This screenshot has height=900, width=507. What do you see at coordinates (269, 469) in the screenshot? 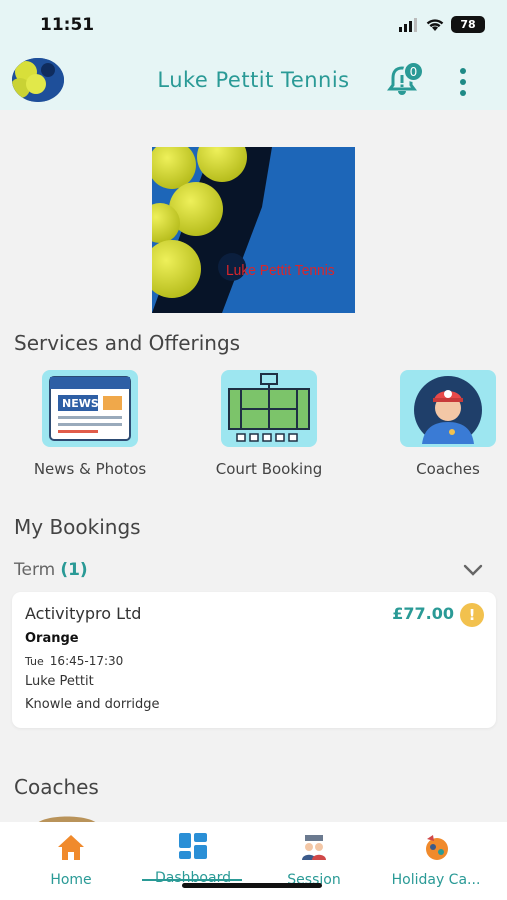
I see `service-label: Court Booking` at bounding box center [269, 469].